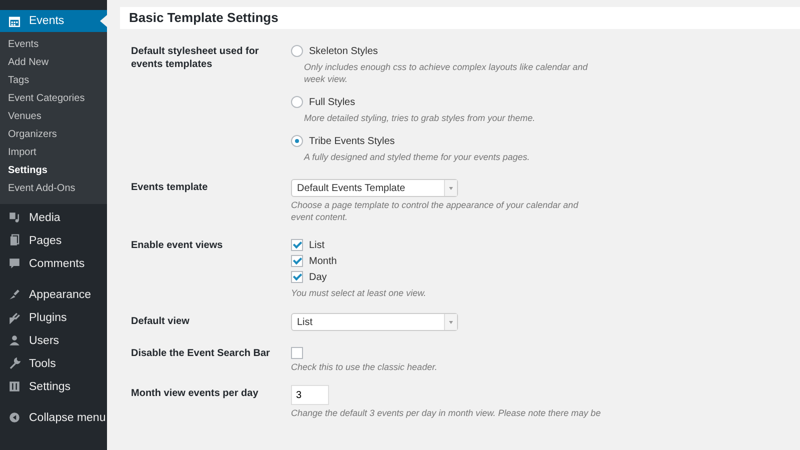 The image size is (800, 450). What do you see at coordinates (53, 386) in the screenshot?
I see `menu-item: Settings` at bounding box center [53, 386].